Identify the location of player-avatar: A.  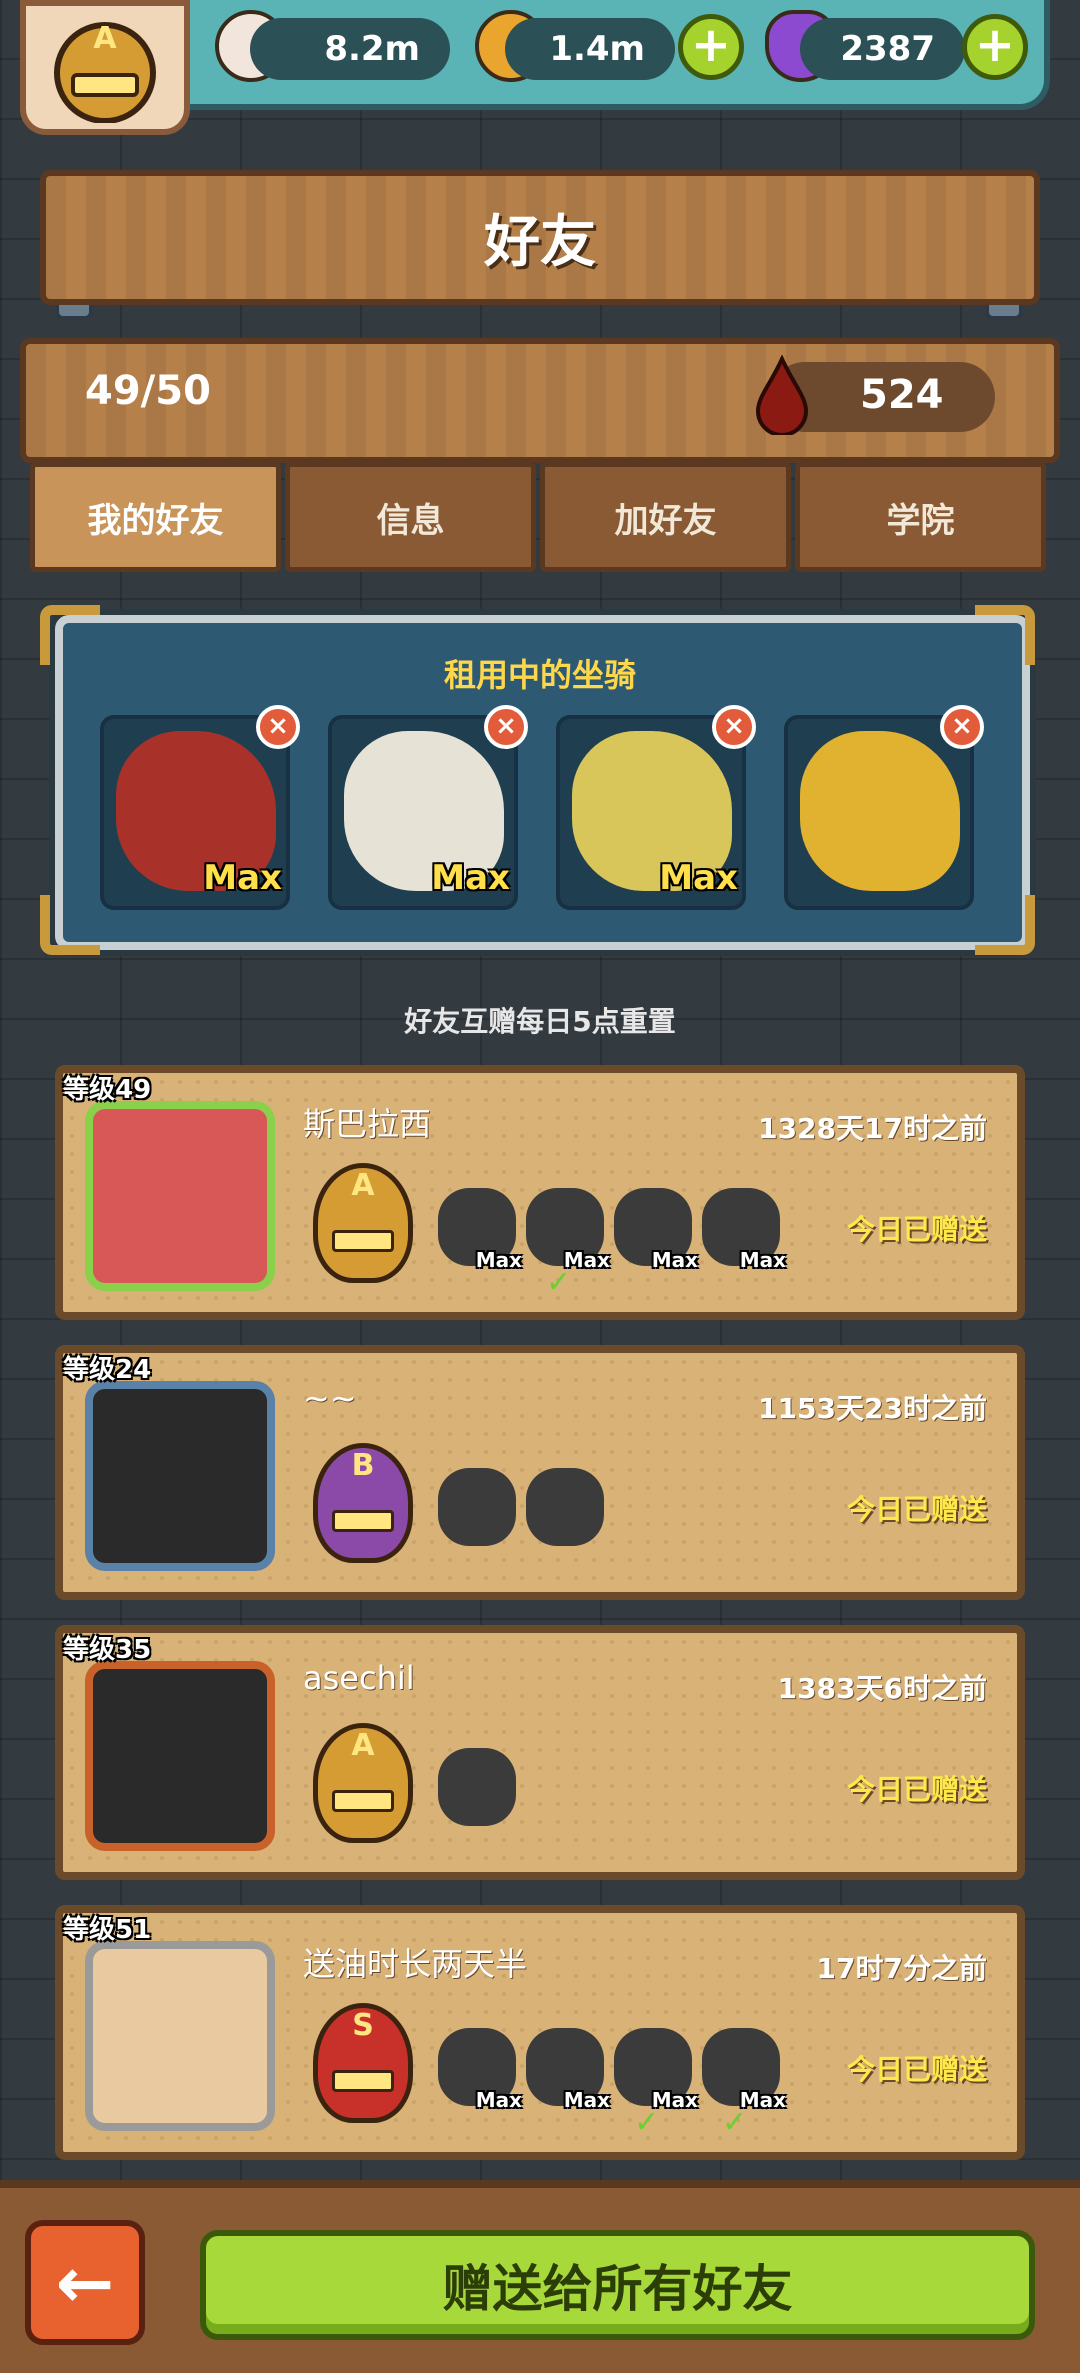
(105, 67).